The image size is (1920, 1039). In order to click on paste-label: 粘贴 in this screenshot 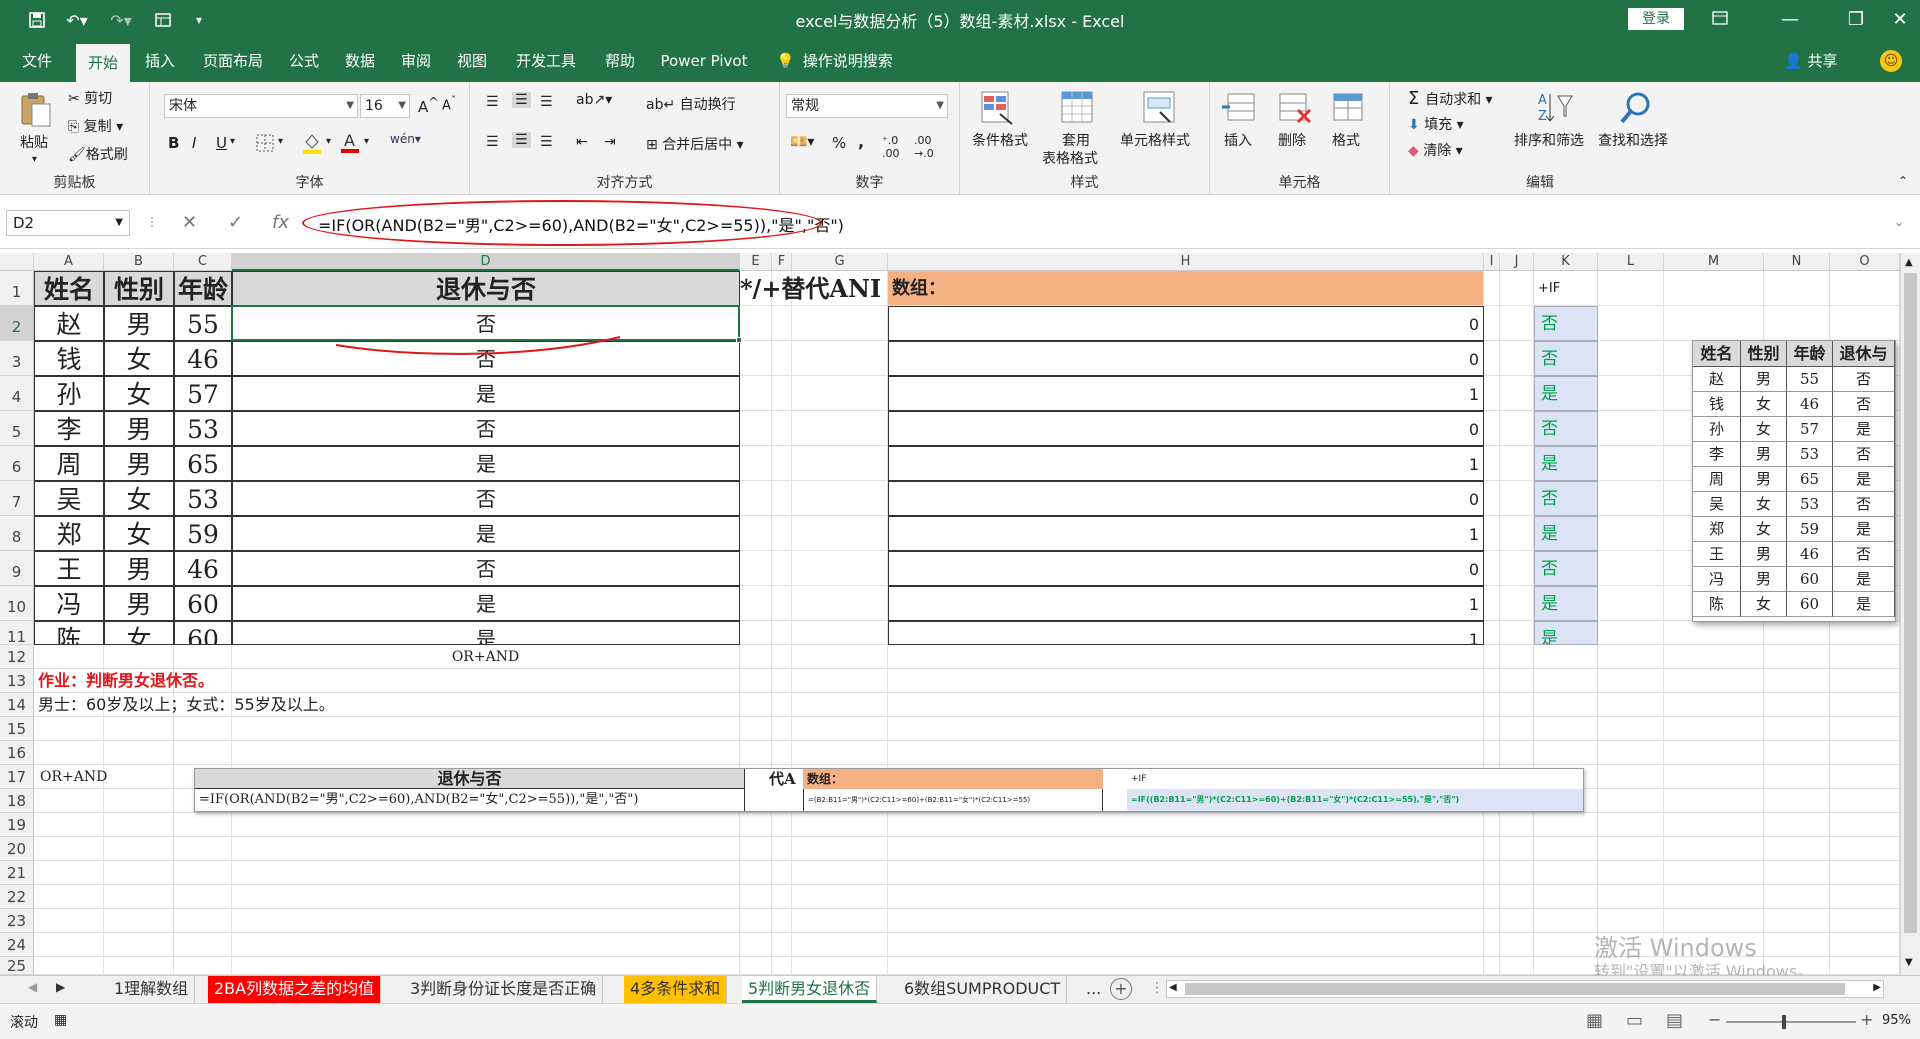, I will do `click(34, 142)`.